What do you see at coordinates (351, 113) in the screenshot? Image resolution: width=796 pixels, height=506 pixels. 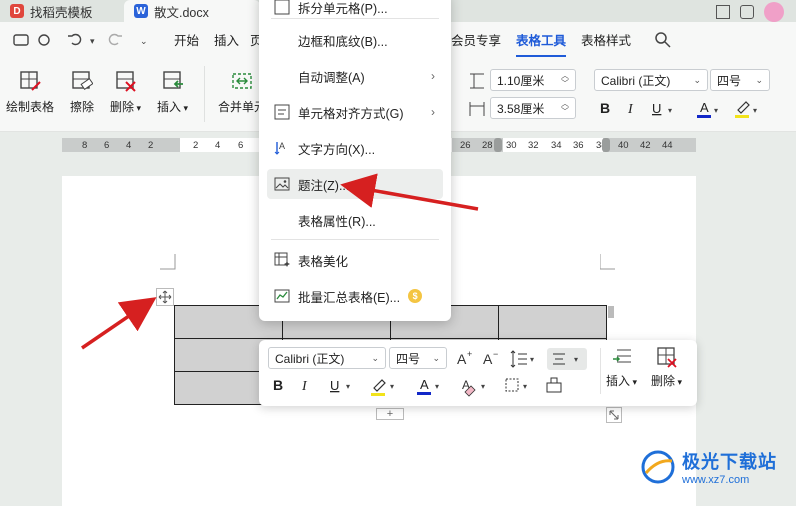 I see `menu-item-label: 单元格对齐方式(G)` at bounding box center [351, 113].